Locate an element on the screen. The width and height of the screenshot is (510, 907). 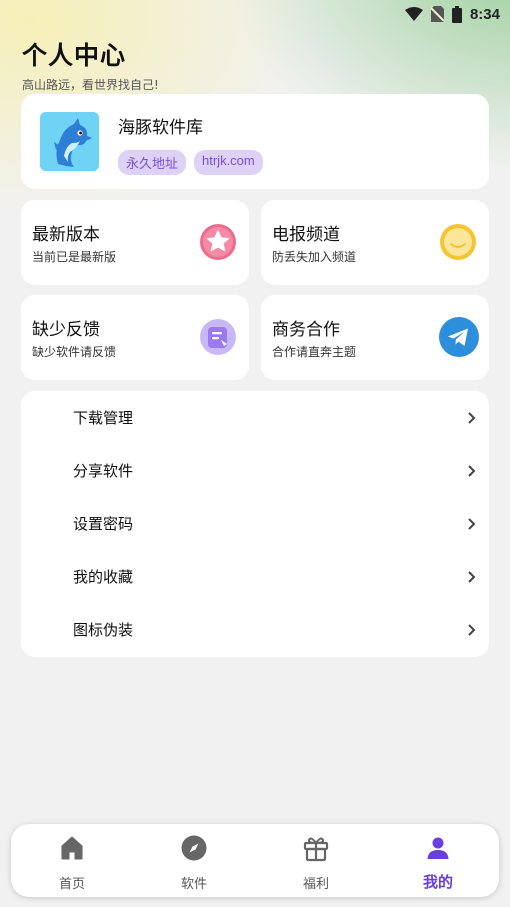
grid-card-subtitle: 当前已是最新版 is located at coordinates (74, 257).